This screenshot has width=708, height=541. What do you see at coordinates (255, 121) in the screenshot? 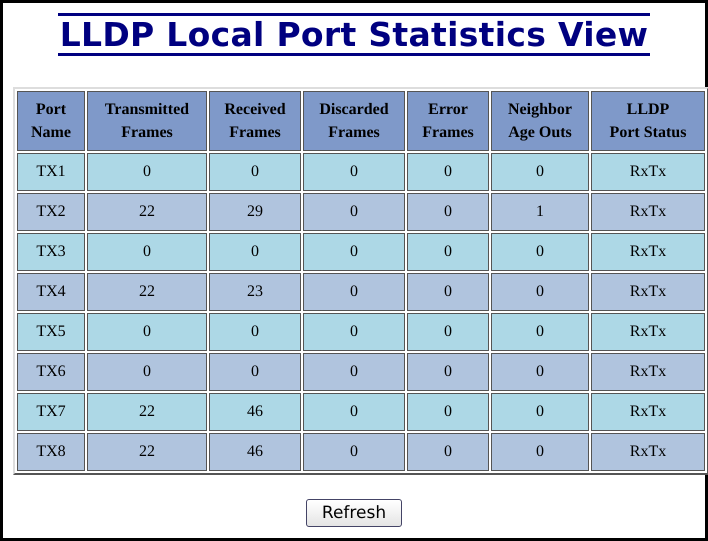
I see `column-header: Received Frames` at bounding box center [255, 121].